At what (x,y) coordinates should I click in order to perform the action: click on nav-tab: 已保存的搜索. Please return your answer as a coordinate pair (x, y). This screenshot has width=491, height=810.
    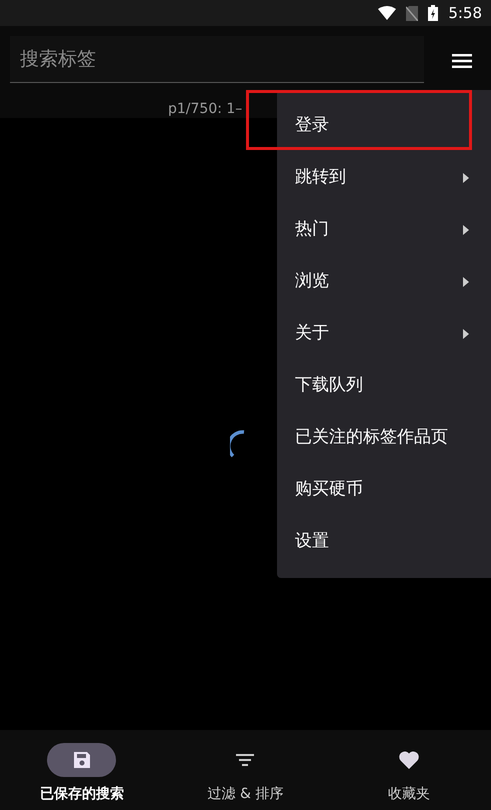
    Looking at the image, I should click on (82, 770).